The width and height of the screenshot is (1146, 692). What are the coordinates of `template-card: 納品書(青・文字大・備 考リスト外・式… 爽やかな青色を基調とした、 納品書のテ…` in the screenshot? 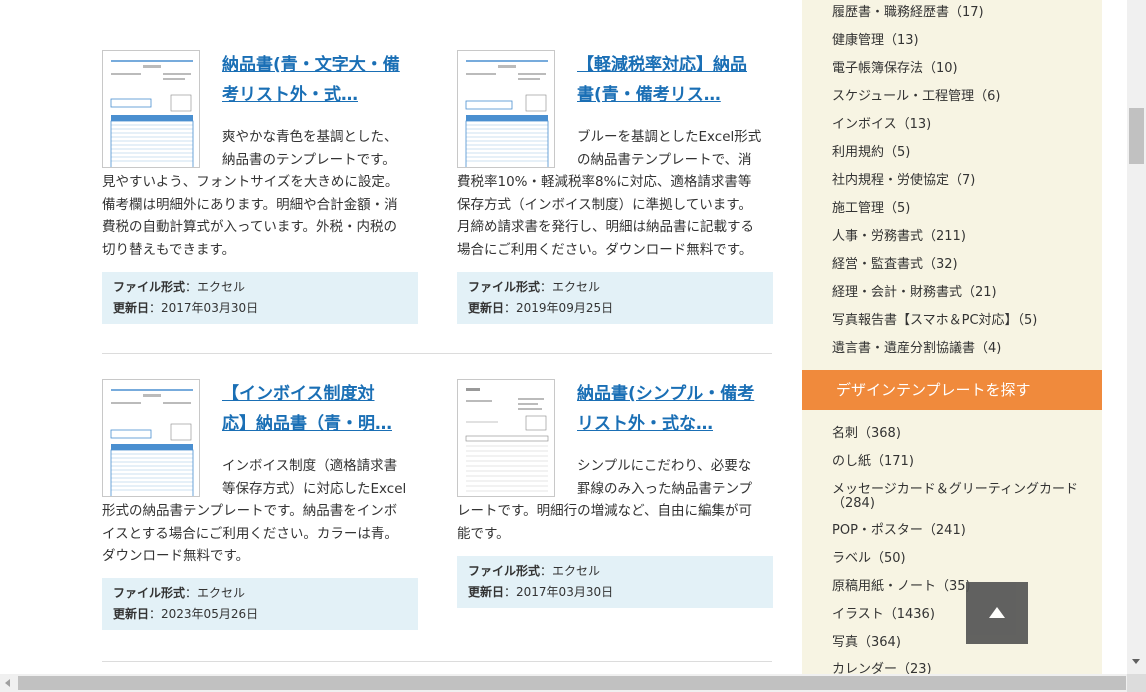 It's located at (260, 187).